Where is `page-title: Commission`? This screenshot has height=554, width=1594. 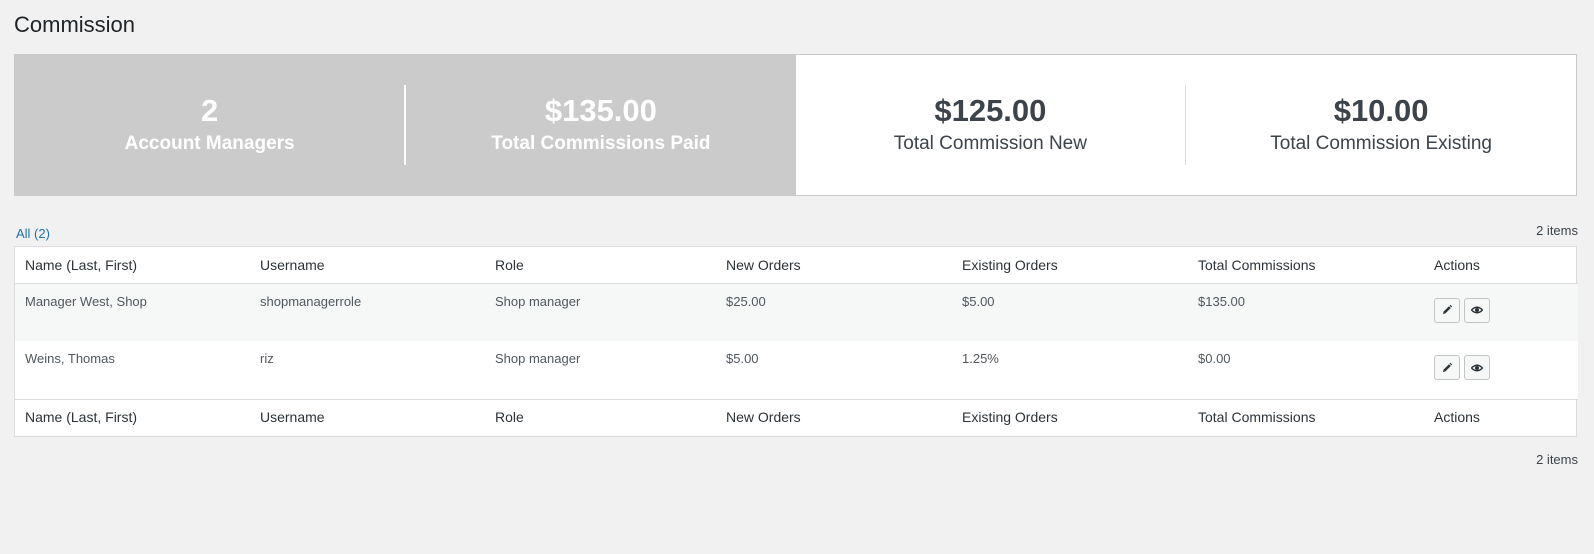 page-title: Commission is located at coordinates (75, 24).